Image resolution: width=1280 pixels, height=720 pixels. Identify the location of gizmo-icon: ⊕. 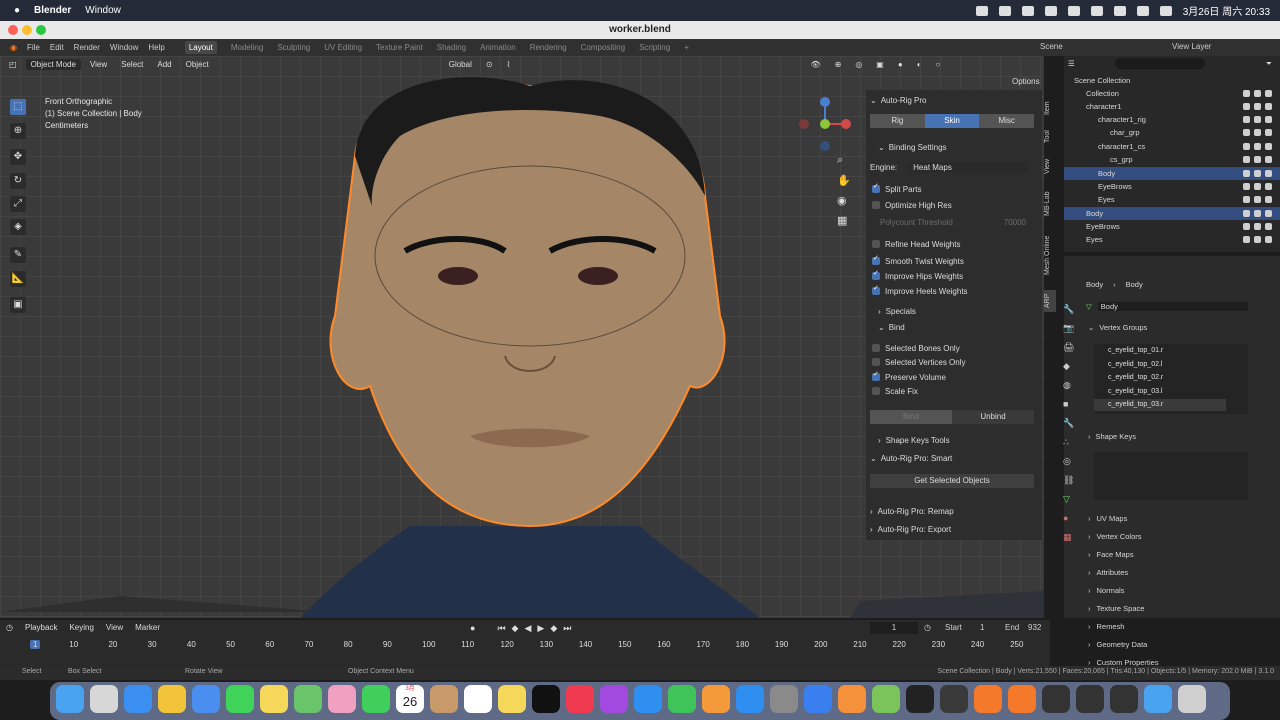
(838, 64).